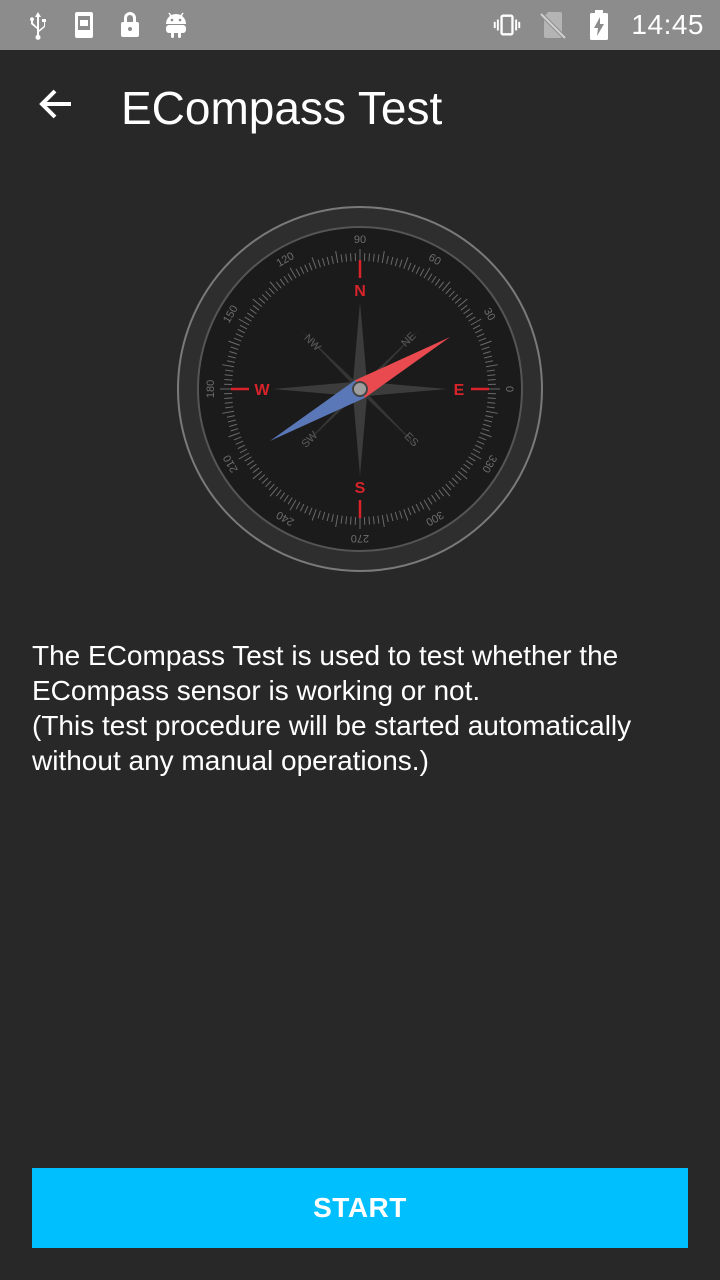 The image size is (720, 1280). I want to click on arrow-back-icon, so click(56, 106).